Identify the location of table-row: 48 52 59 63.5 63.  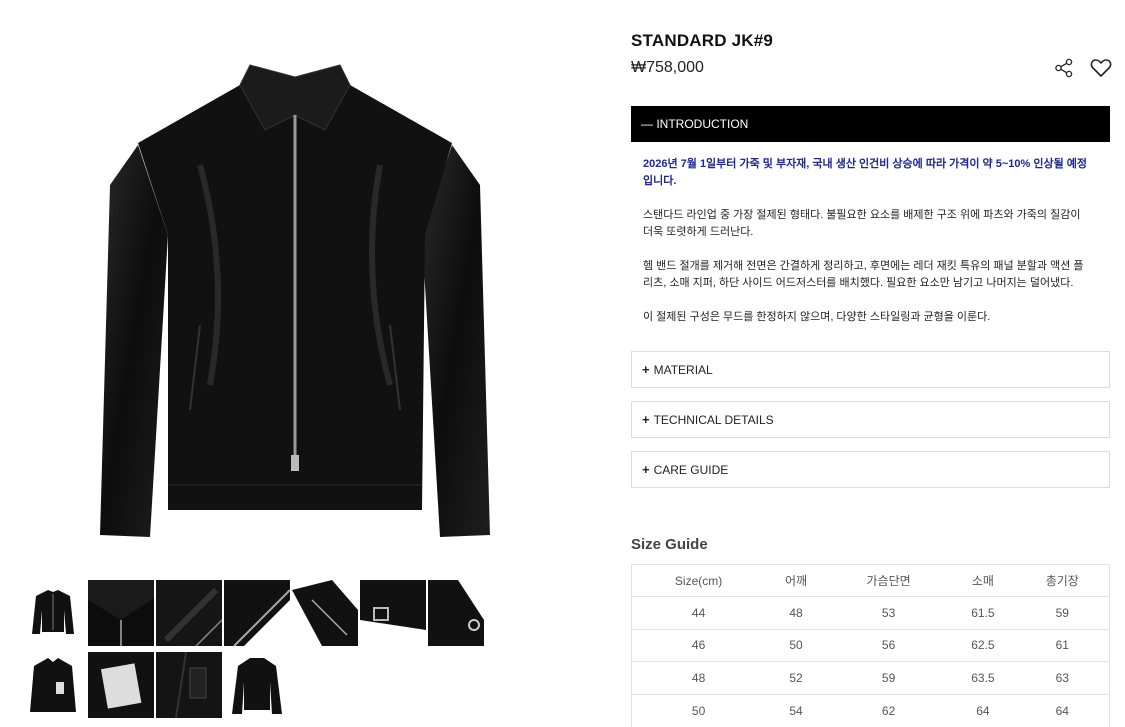
(870, 677).